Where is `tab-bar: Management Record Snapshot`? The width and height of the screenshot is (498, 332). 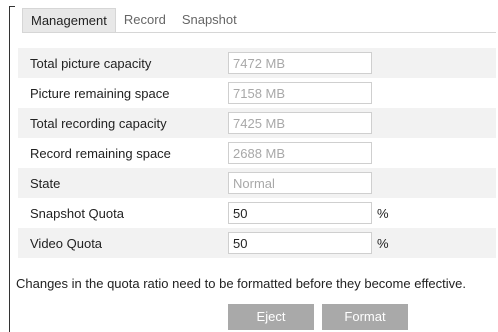
tab-bar: Management Record Snapshot is located at coordinates (133, 20).